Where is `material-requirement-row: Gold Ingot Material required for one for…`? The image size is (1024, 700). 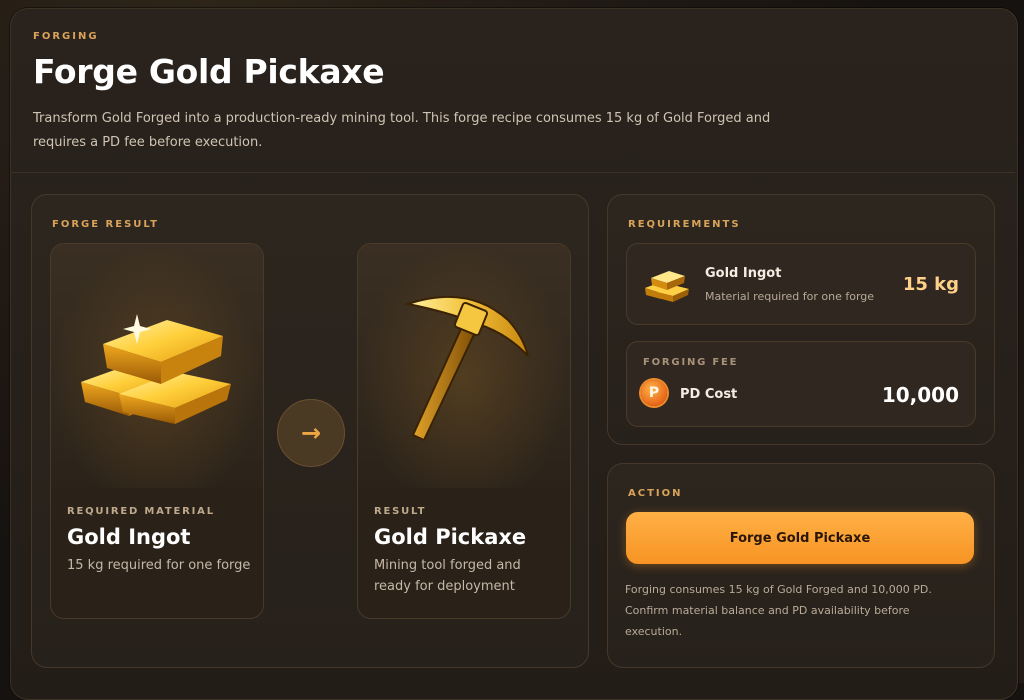
material-requirement-row: Gold Ingot Material required for one for… is located at coordinates (801, 284).